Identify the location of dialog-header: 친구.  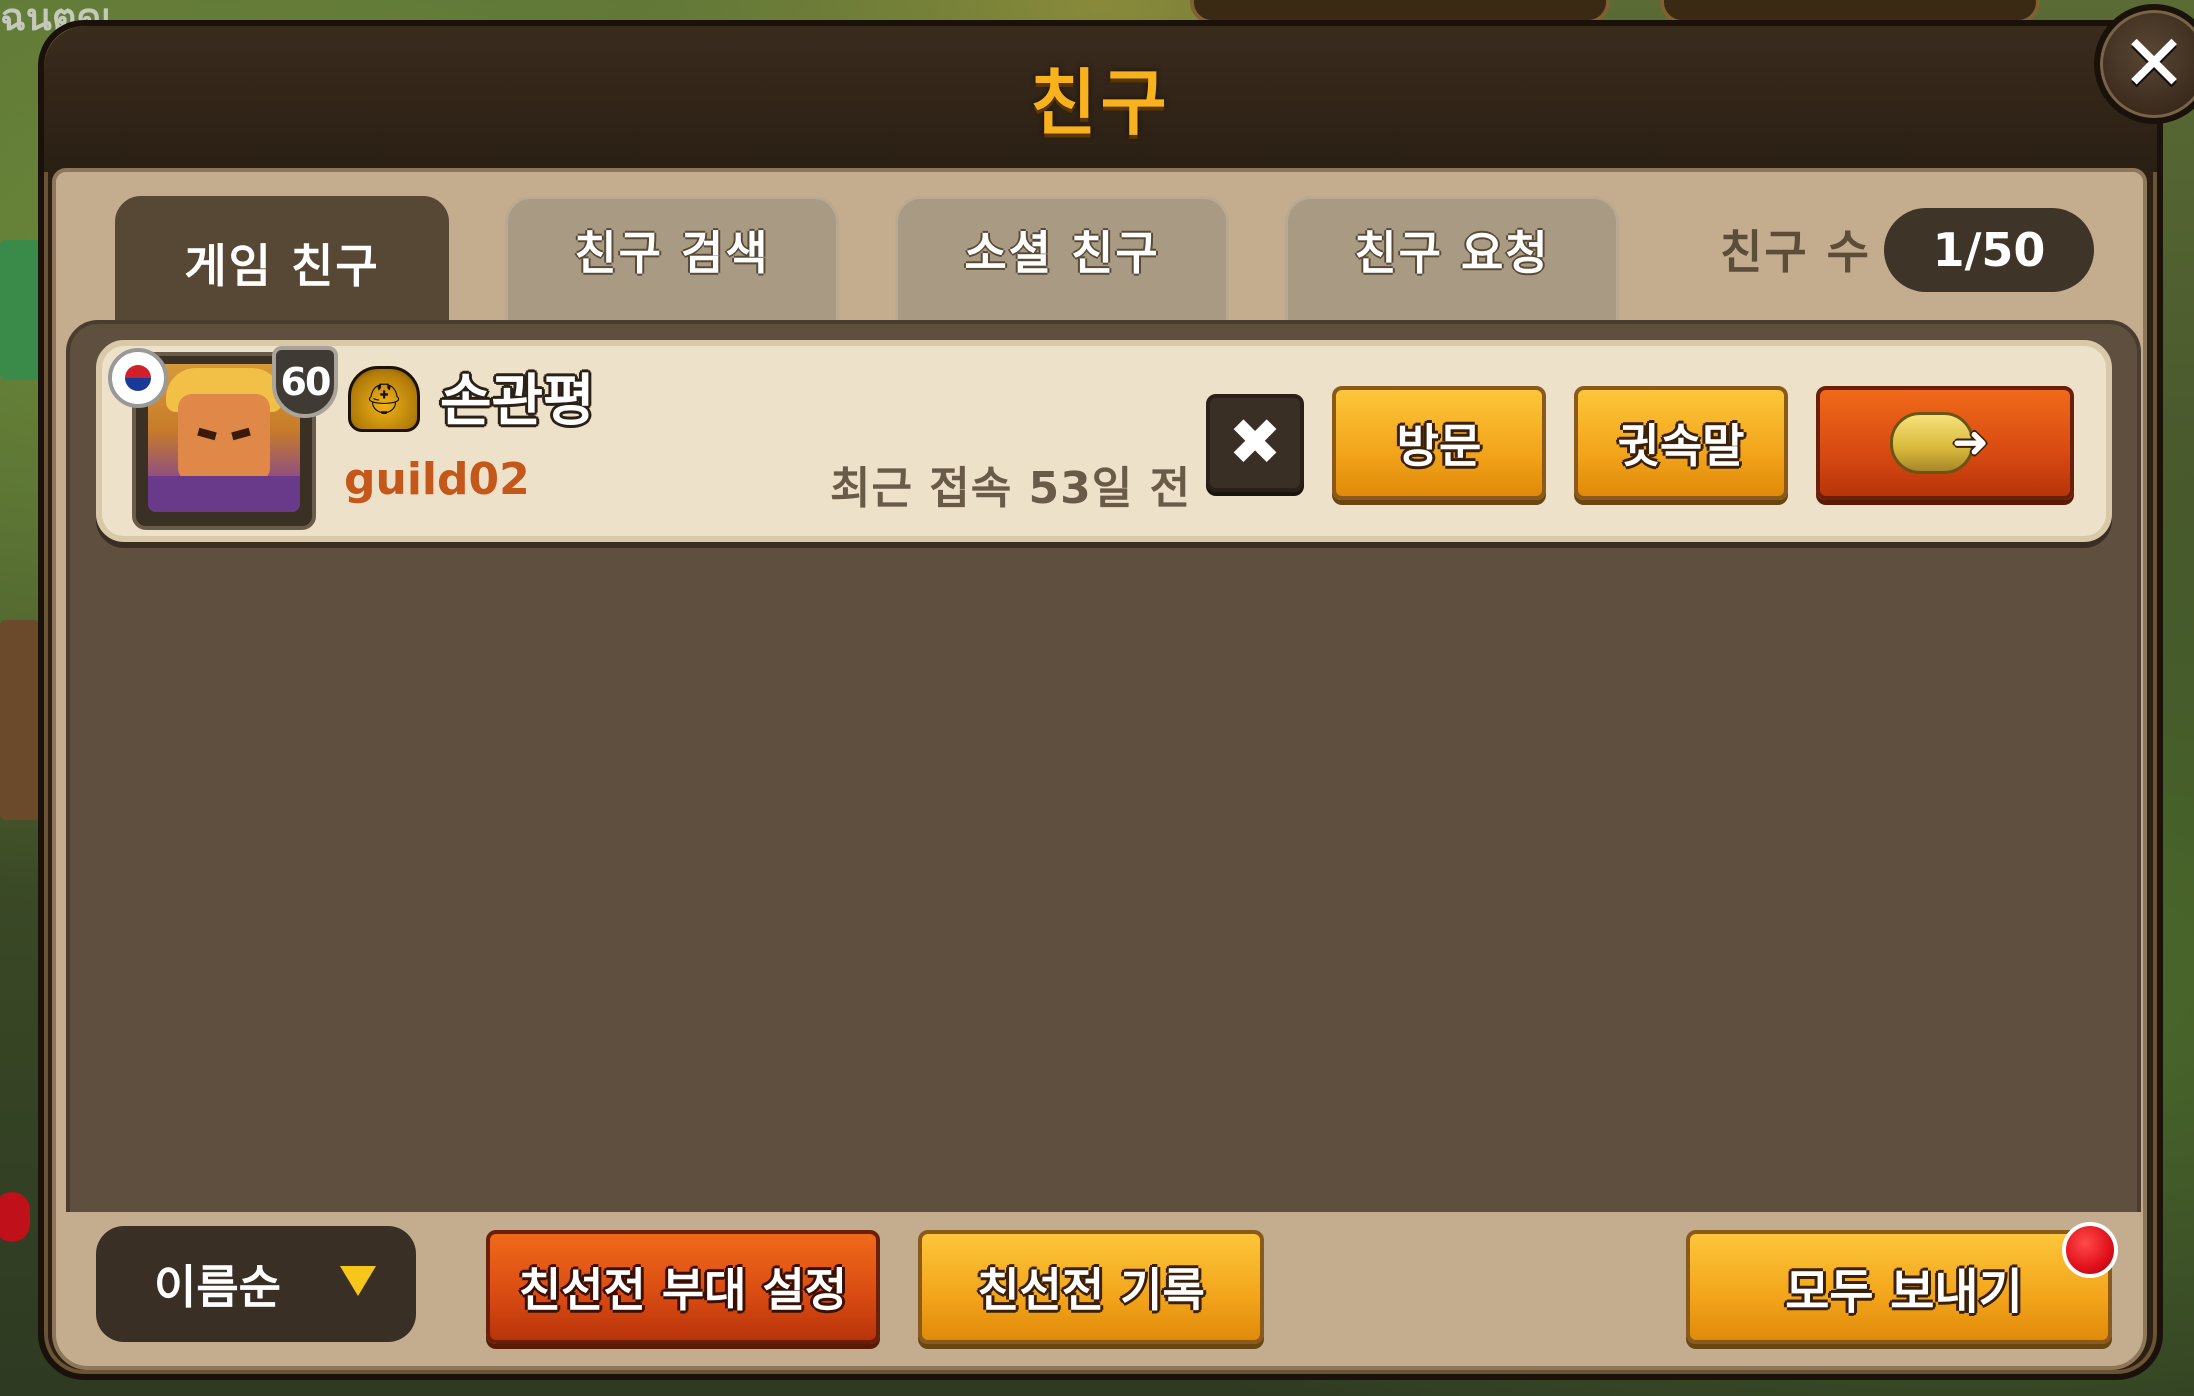
(1100, 99).